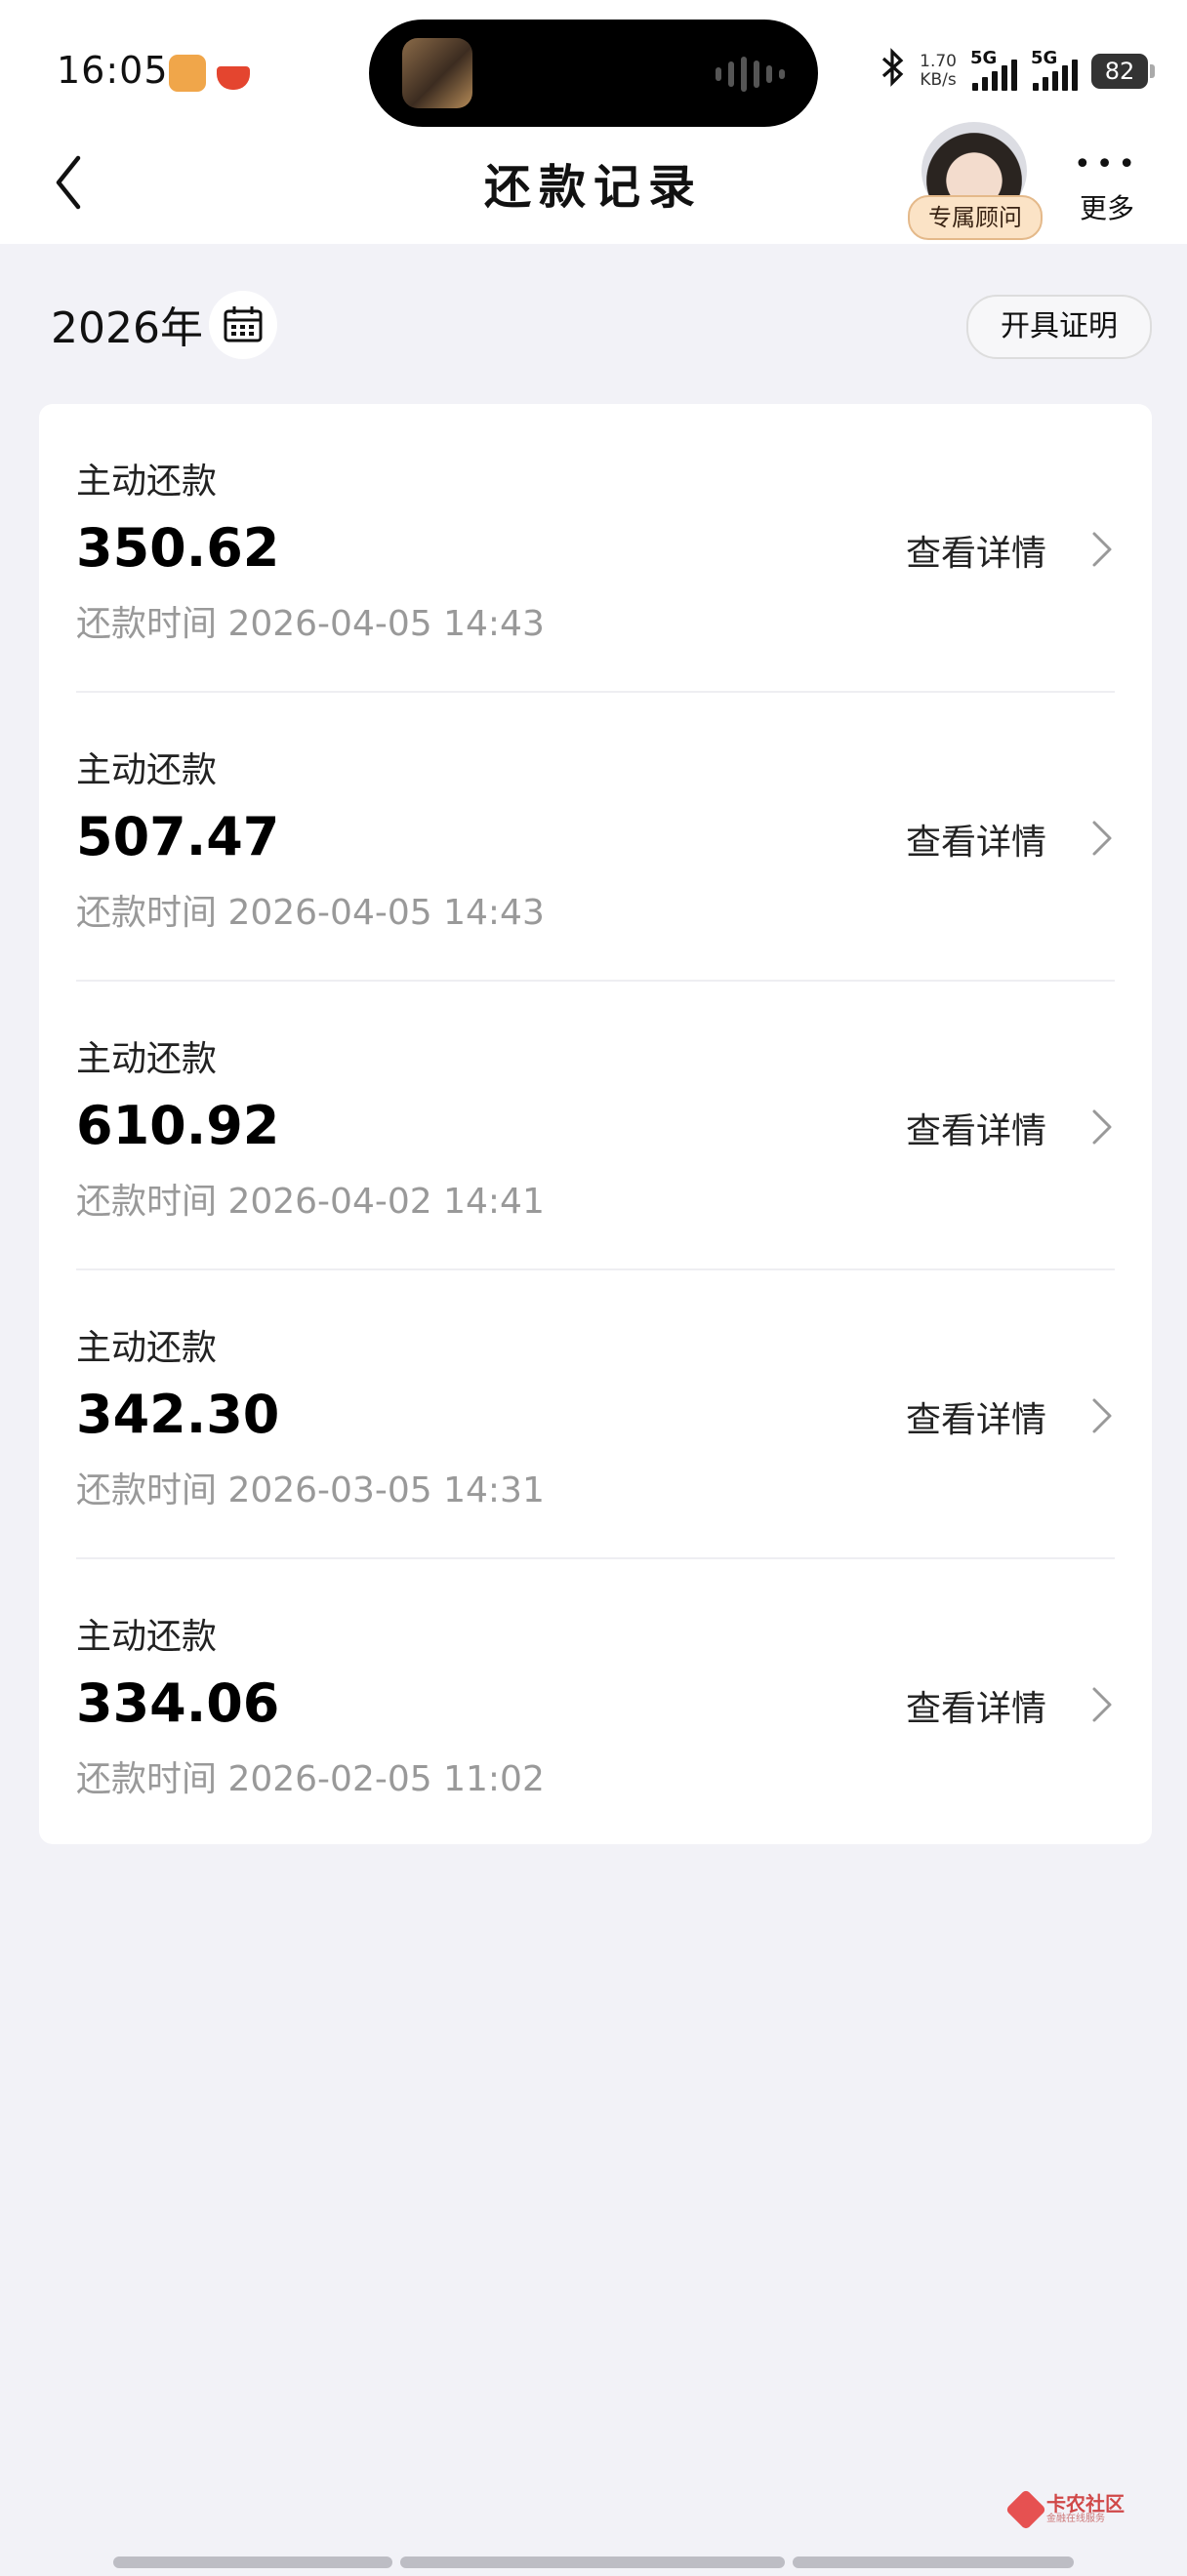 Image resolution: width=1187 pixels, height=2576 pixels. What do you see at coordinates (178, 1414) in the screenshot?
I see `repayment-amount: 342.30` at bounding box center [178, 1414].